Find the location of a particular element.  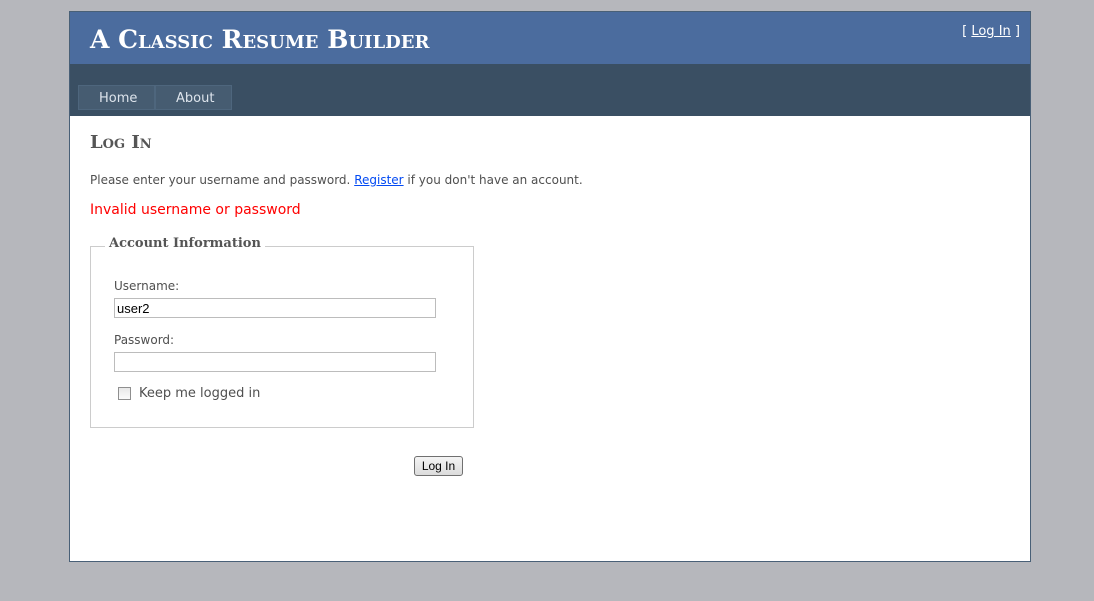

login-button: Log In is located at coordinates (438, 466).